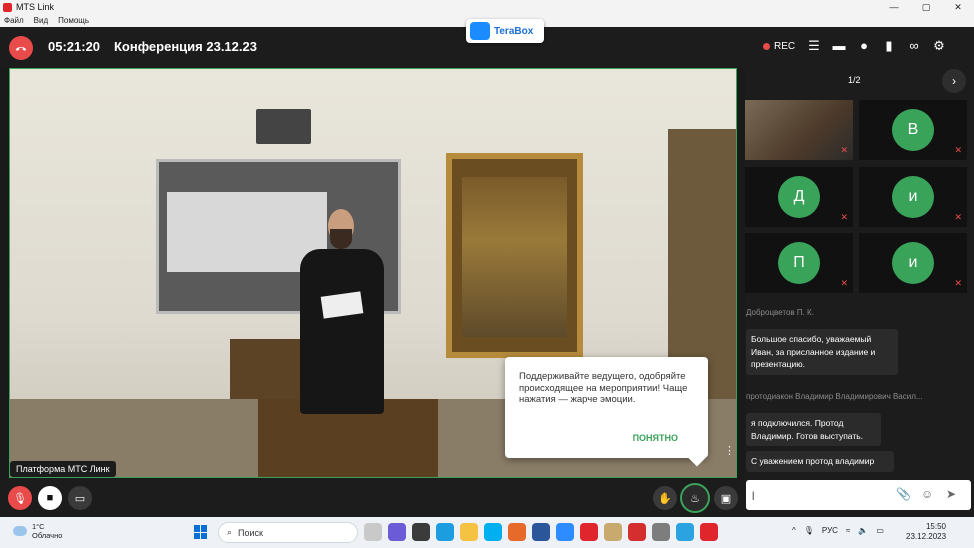 The image size is (974, 548). What do you see at coordinates (794, 530) in the screenshot?
I see `tray-chevron-up-icon: ^` at bounding box center [794, 530].